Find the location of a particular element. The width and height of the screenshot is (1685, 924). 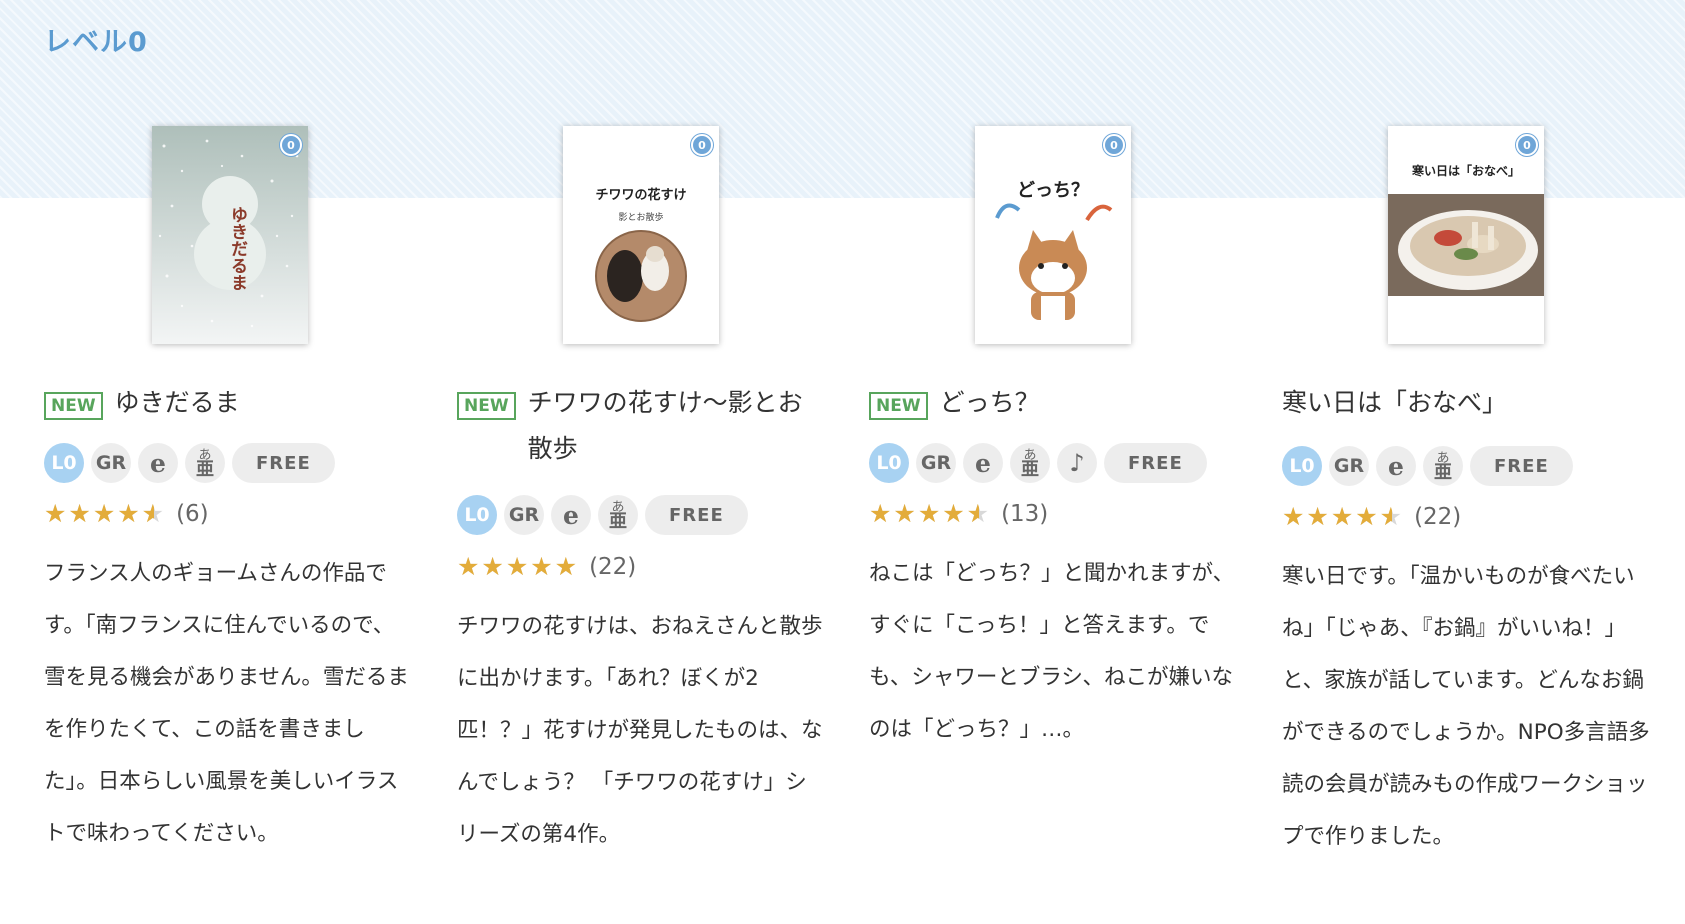

book-title: 寒い日は「おなべ」 is located at coordinates (1394, 403).